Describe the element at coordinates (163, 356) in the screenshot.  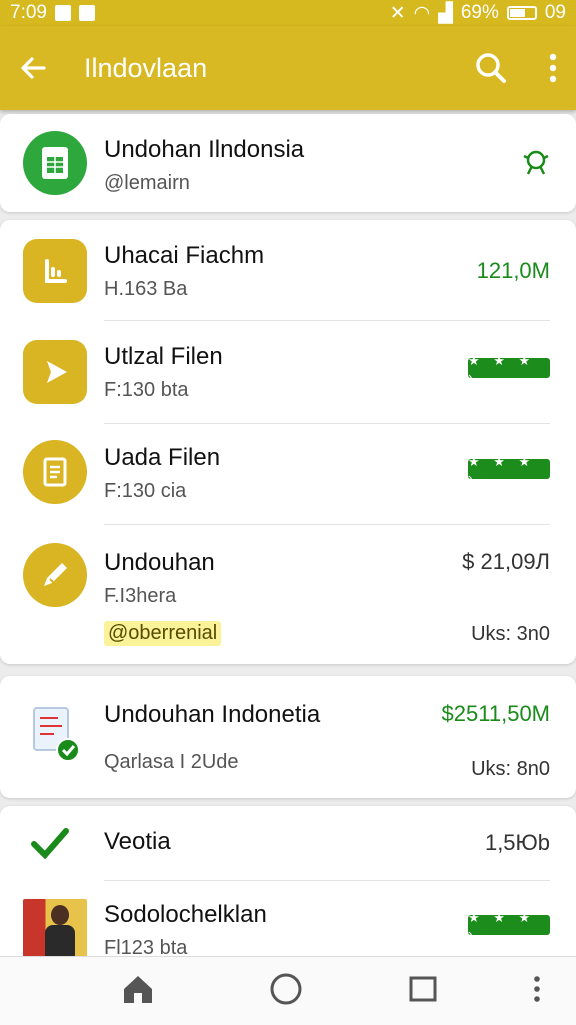
I see `list-item-name: Utlzal Filen` at that location.